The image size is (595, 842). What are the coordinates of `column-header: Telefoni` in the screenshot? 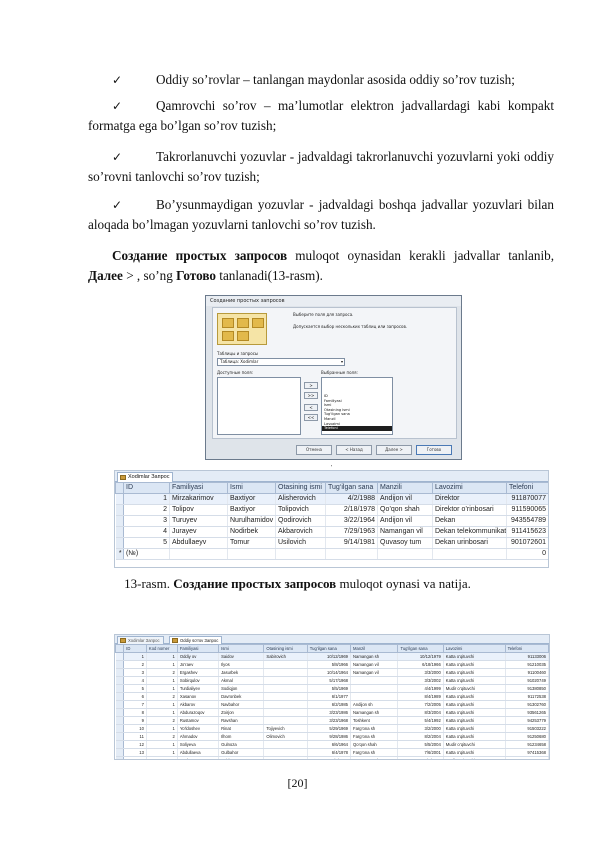 It's located at (527, 488).